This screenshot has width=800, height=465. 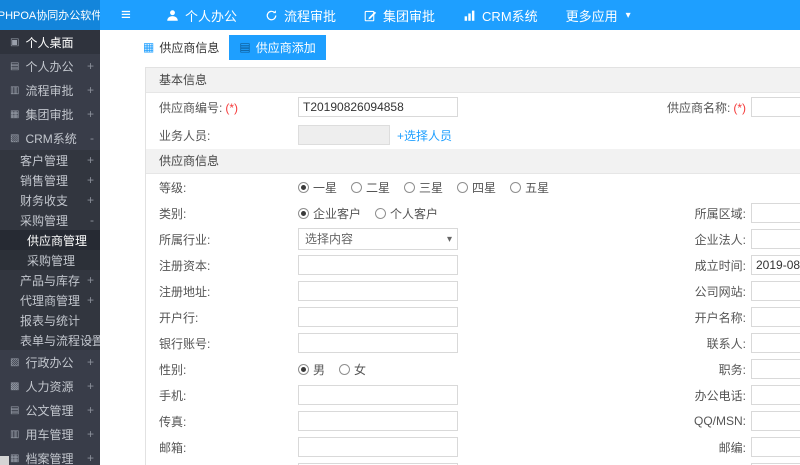 I want to click on flow-icon: ▥, so click(x=15, y=90).